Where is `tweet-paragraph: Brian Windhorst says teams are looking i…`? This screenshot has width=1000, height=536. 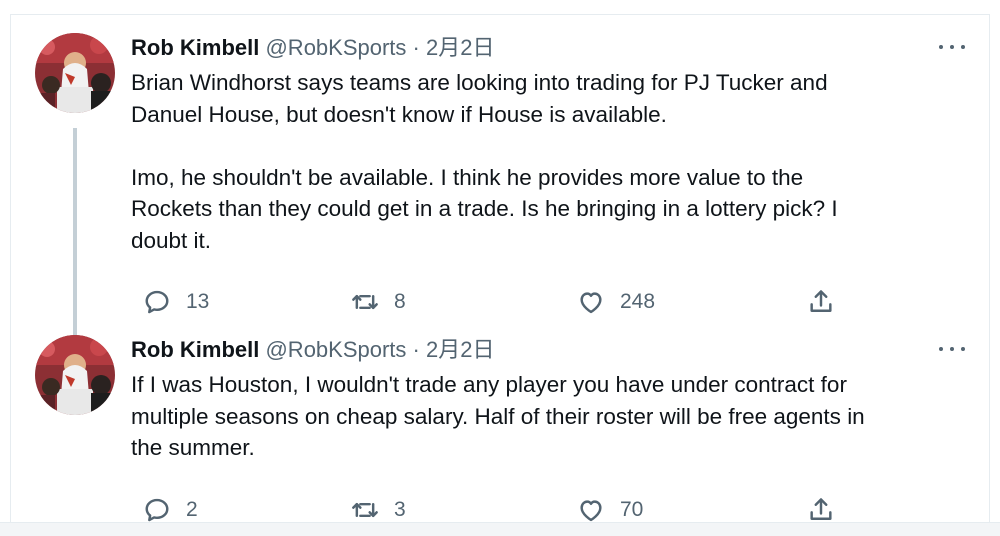 tweet-paragraph: Brian Windhorst says teams are looking i… is located at coordinates (479, 98).